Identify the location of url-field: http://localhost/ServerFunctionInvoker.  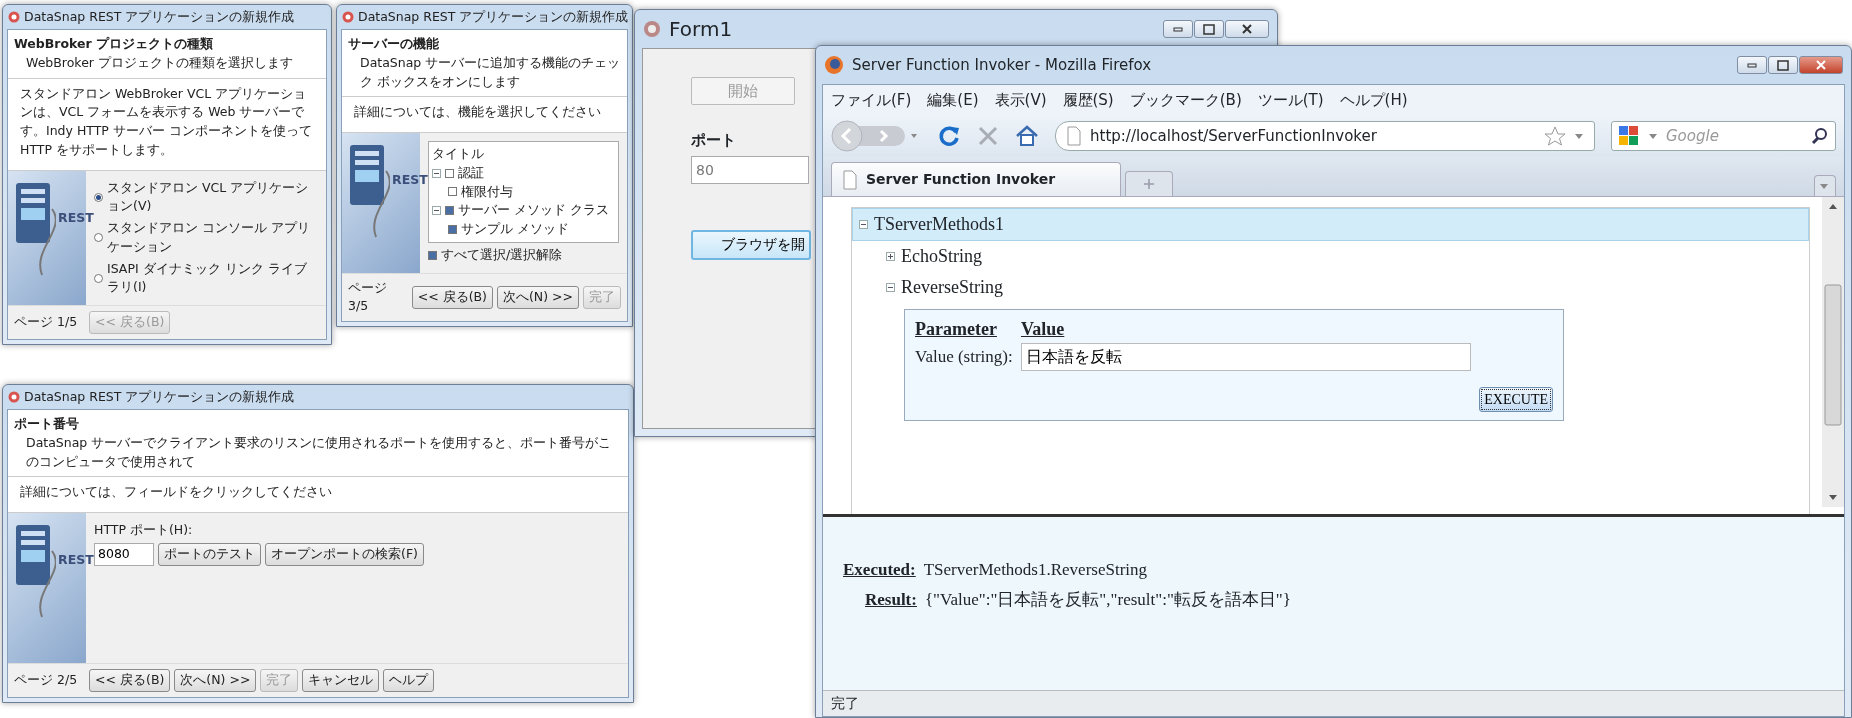
(1325, 136).